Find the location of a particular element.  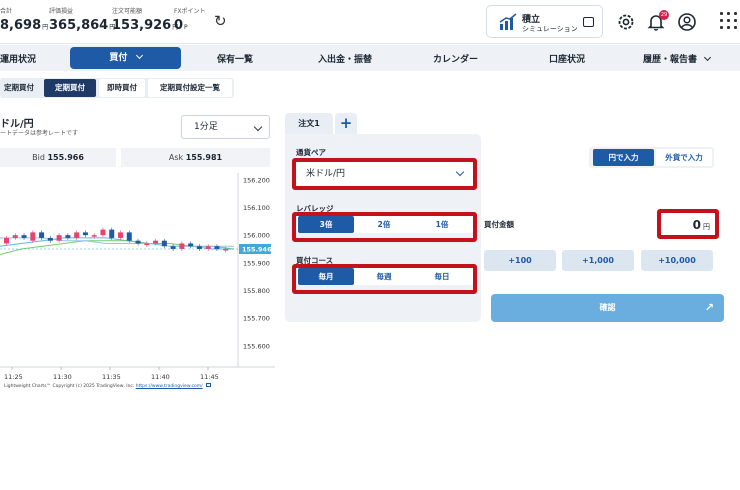

leverage-option: 2倍 is located at coordinates (384, 224).